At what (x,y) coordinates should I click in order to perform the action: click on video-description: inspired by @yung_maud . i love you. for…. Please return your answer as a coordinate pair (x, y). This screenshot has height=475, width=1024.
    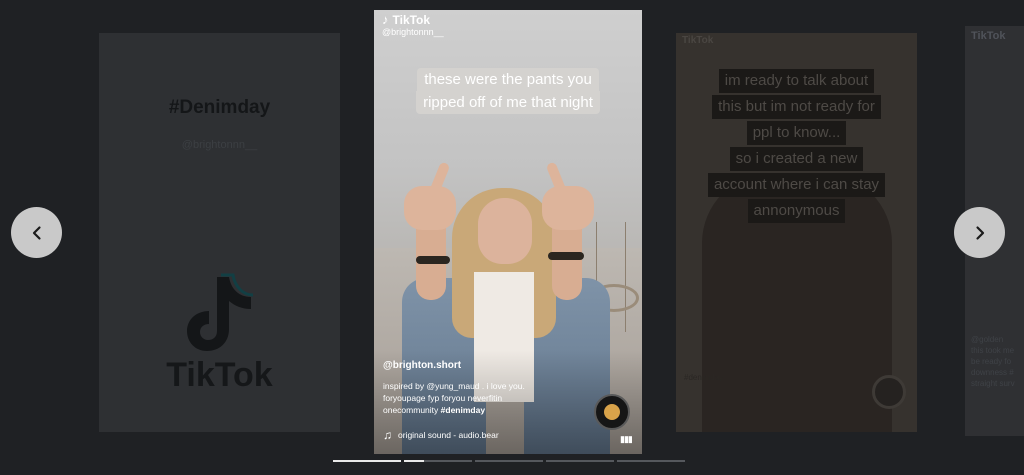
    Looking at the image, I should click on (483, 398).